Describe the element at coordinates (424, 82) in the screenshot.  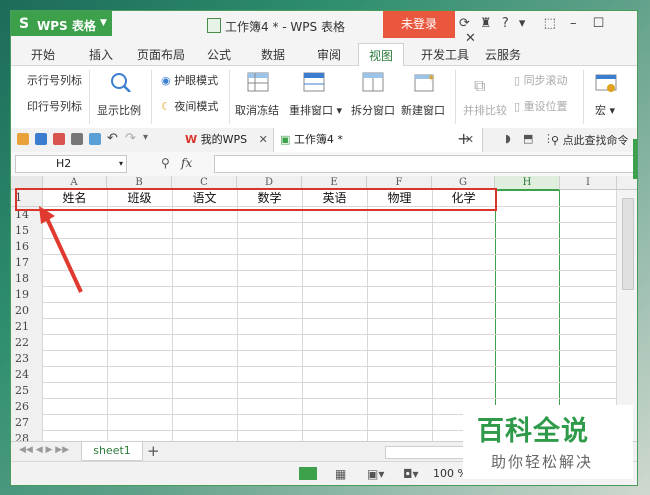
I see `new-window-icon: ✶` at that location.